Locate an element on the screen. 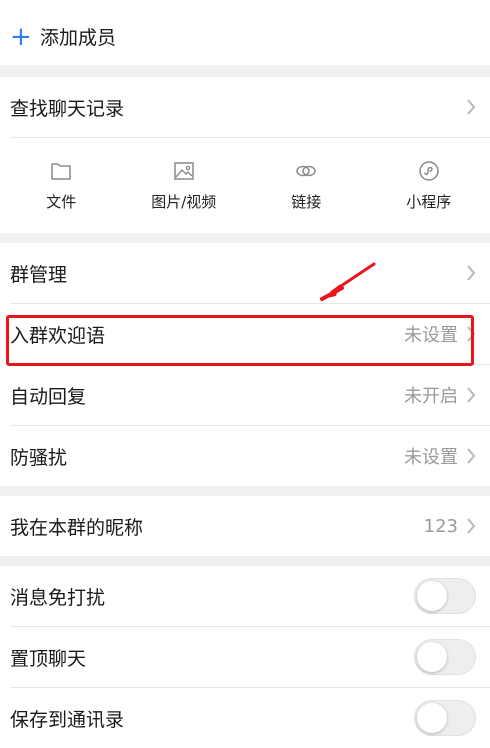 This screenshot has width=490, height=748. group-manage-label: 群管理 is located at coordinates (39, 274).